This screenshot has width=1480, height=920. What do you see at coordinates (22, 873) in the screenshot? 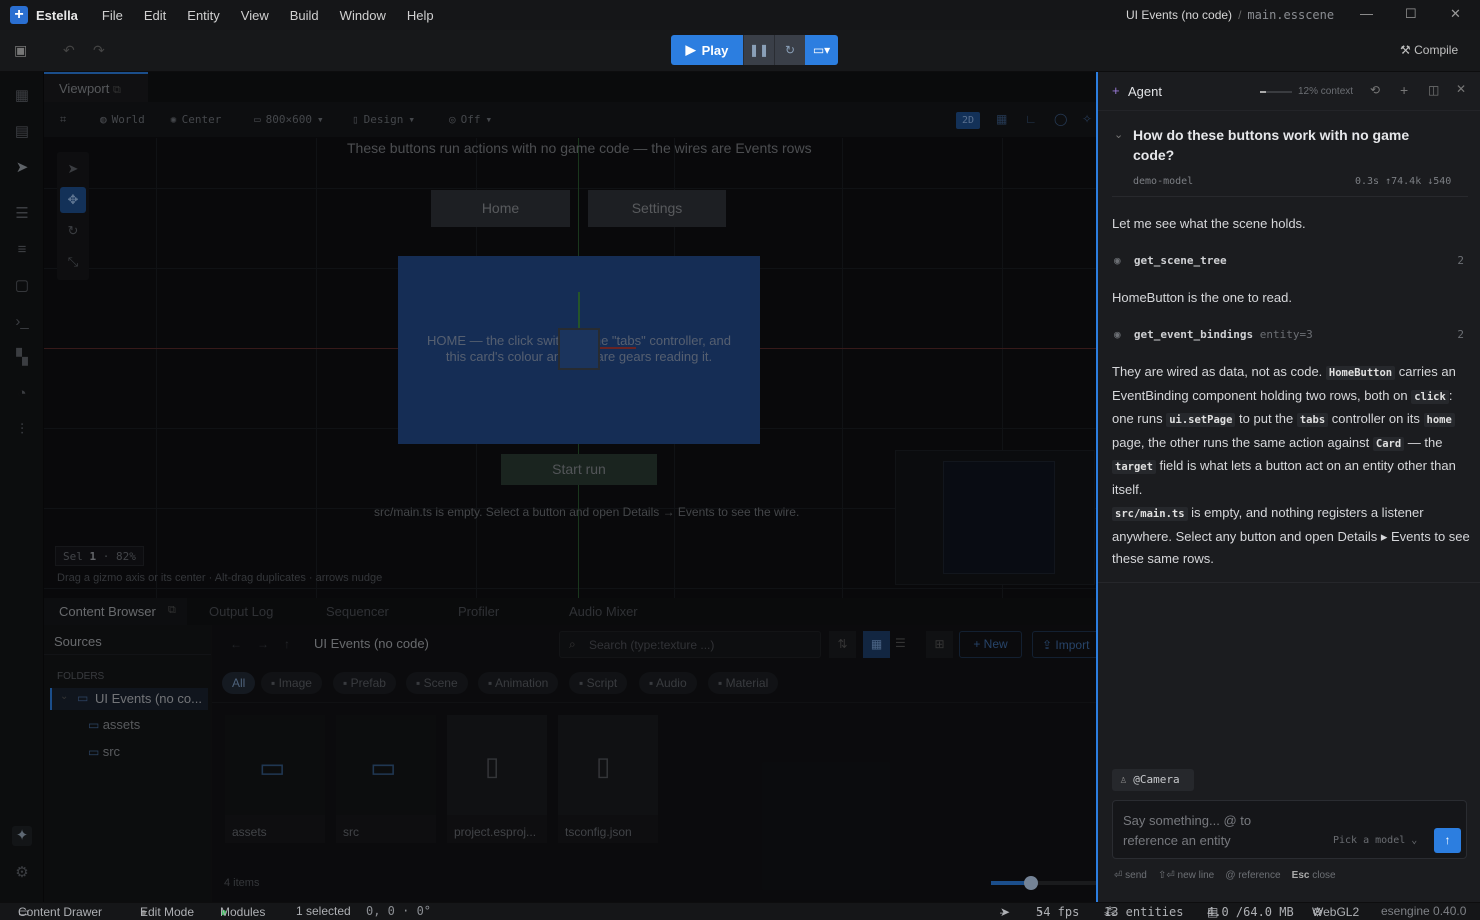
I see `settings-gear-icon: ⚙` at bounding box center [22, 873].